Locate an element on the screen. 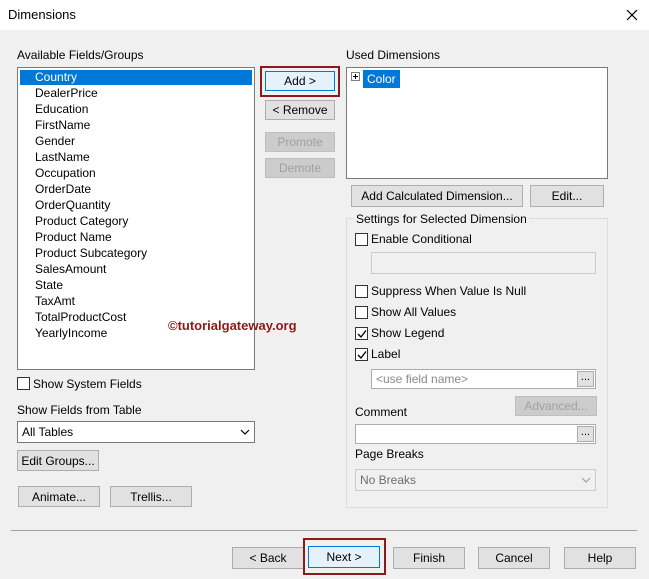 This screenshot has height=579, width=649. show-system-fields-label: Show System Fields is located at coordinates (87, 384).